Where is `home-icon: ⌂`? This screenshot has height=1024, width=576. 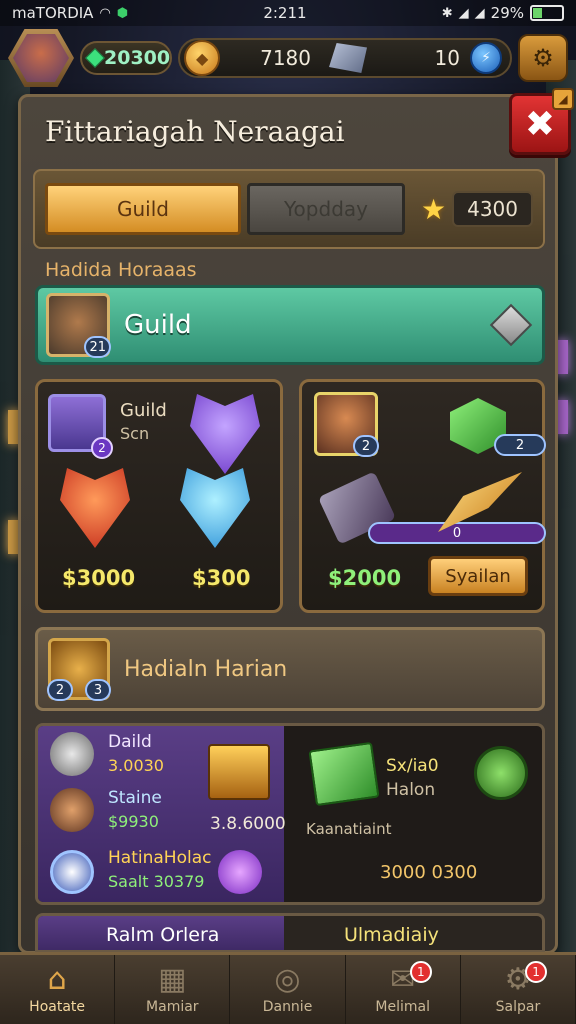
home-icon: ⌂ is located at coordinates (57, 979).